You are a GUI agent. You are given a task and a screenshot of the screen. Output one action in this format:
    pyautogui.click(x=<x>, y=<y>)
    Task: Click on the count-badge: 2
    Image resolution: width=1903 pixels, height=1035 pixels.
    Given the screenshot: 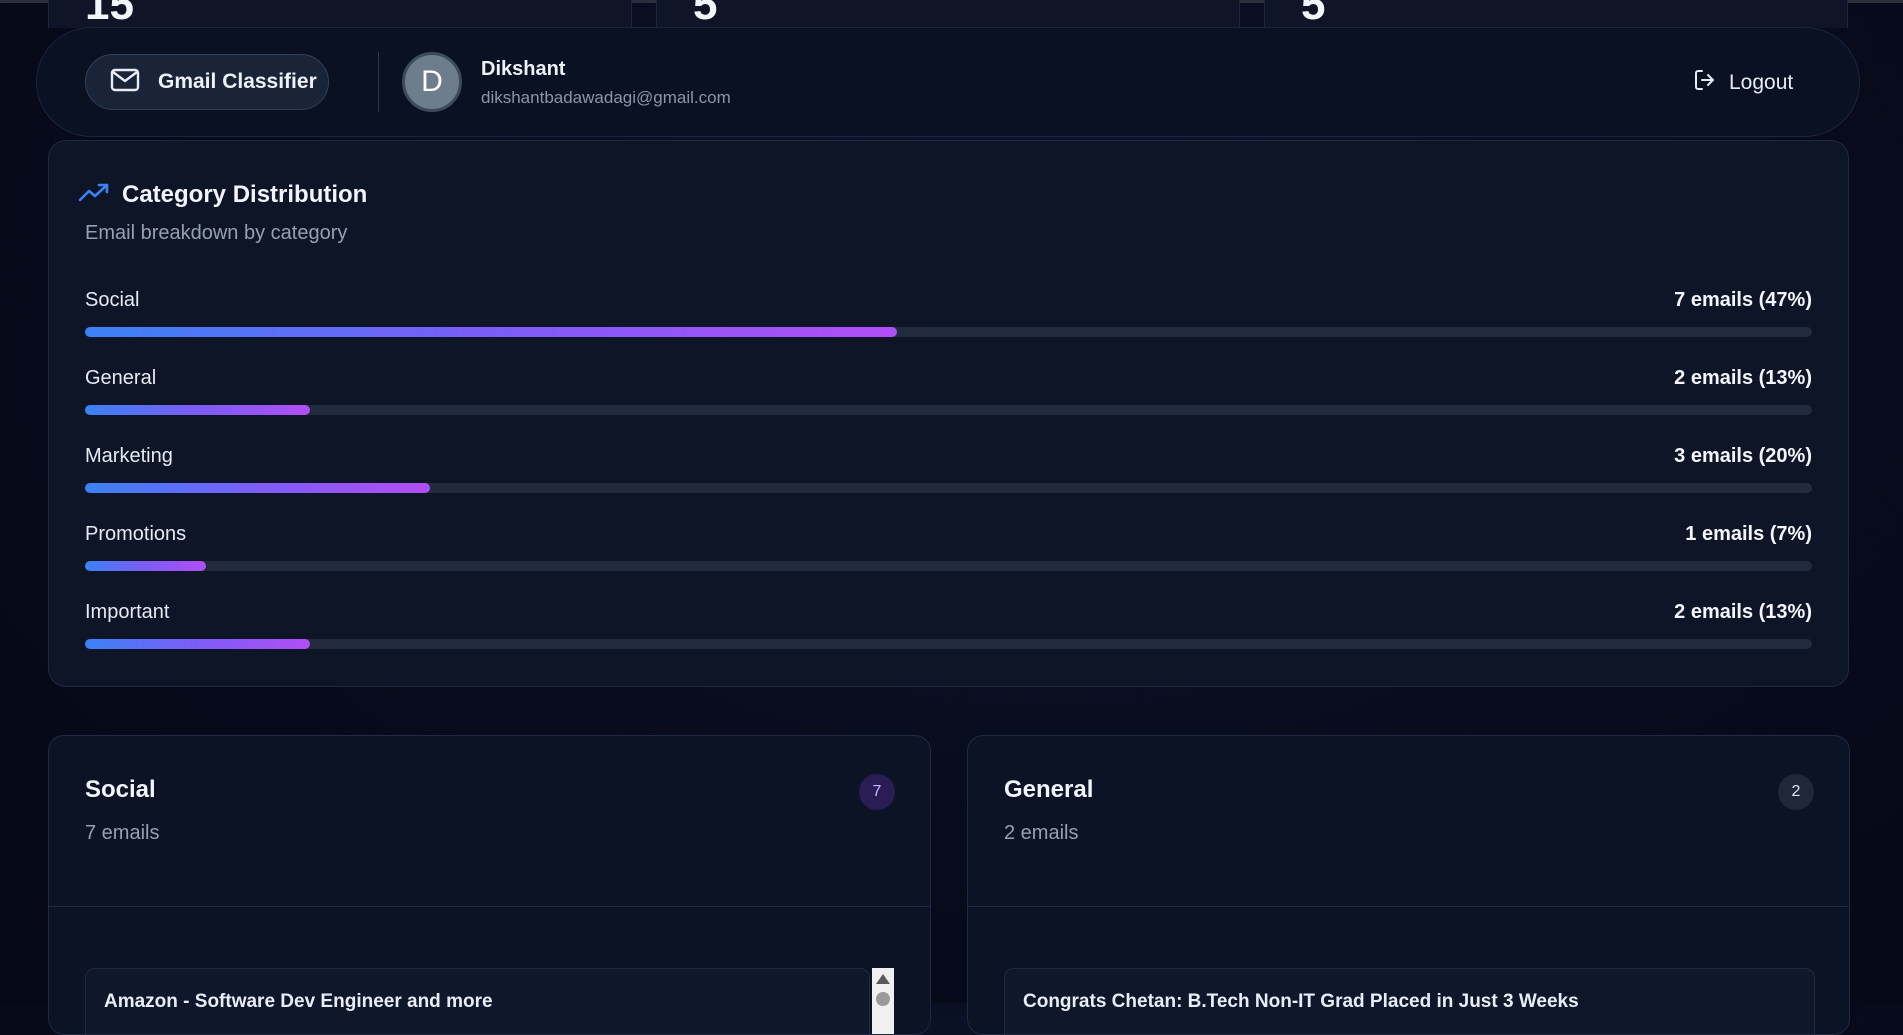 What is the action you would take?
    pyautogui.click(x=1796, y=792)
    